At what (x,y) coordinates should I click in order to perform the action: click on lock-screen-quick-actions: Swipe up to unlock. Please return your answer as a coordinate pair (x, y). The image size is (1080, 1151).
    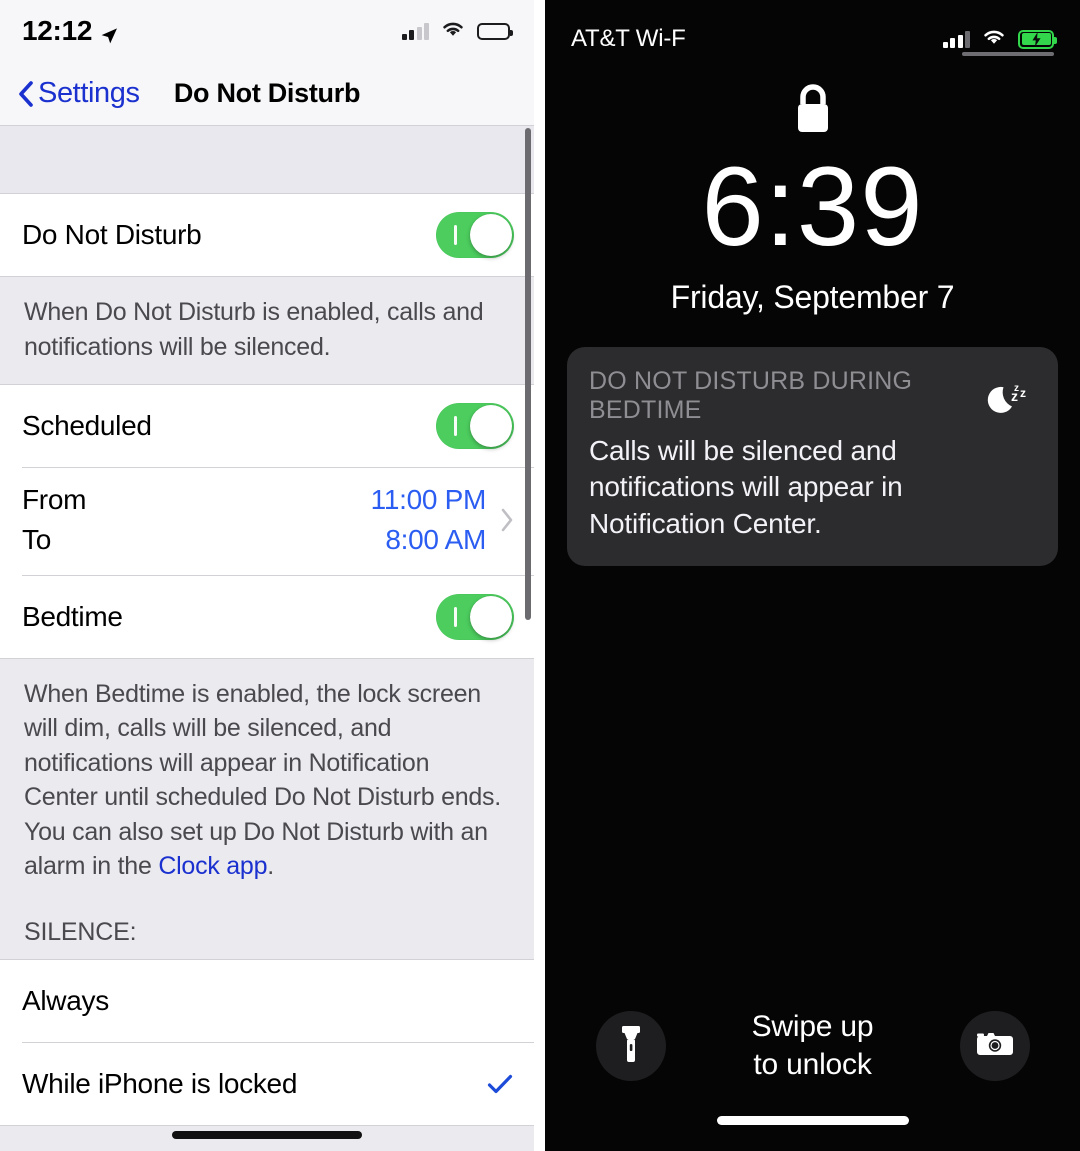
    Looking at the image, I should click on (812, 1046).